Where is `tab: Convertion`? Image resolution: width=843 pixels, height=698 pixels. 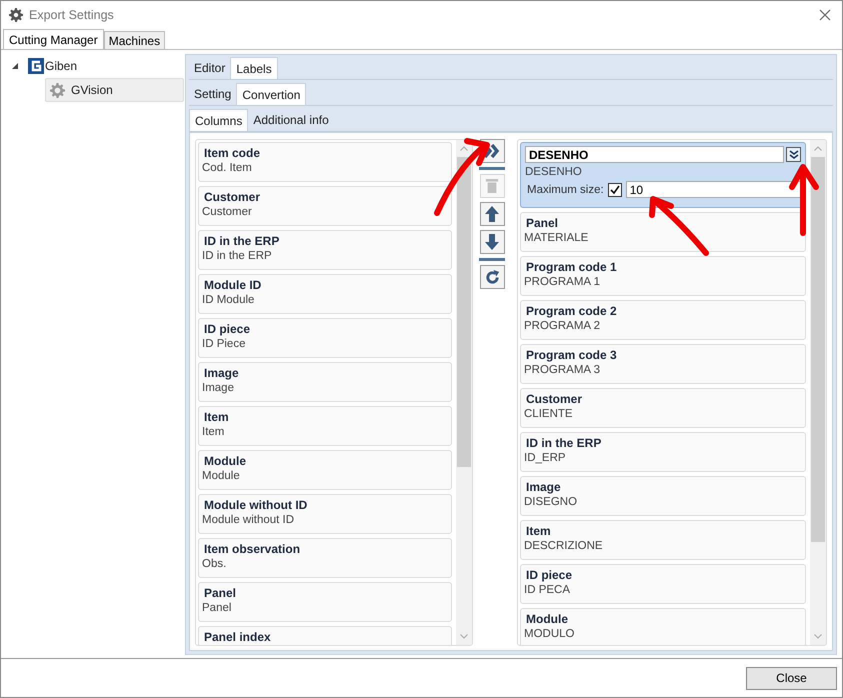
tab: Convertion is located at coordinates (271, 94).